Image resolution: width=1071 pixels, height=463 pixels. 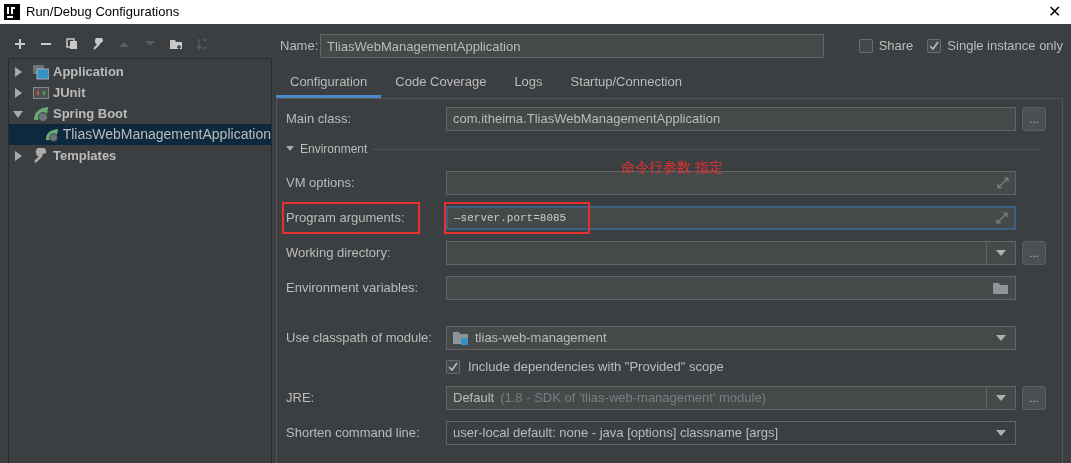 I want to click on test-icon, so click(x=41, y=92).